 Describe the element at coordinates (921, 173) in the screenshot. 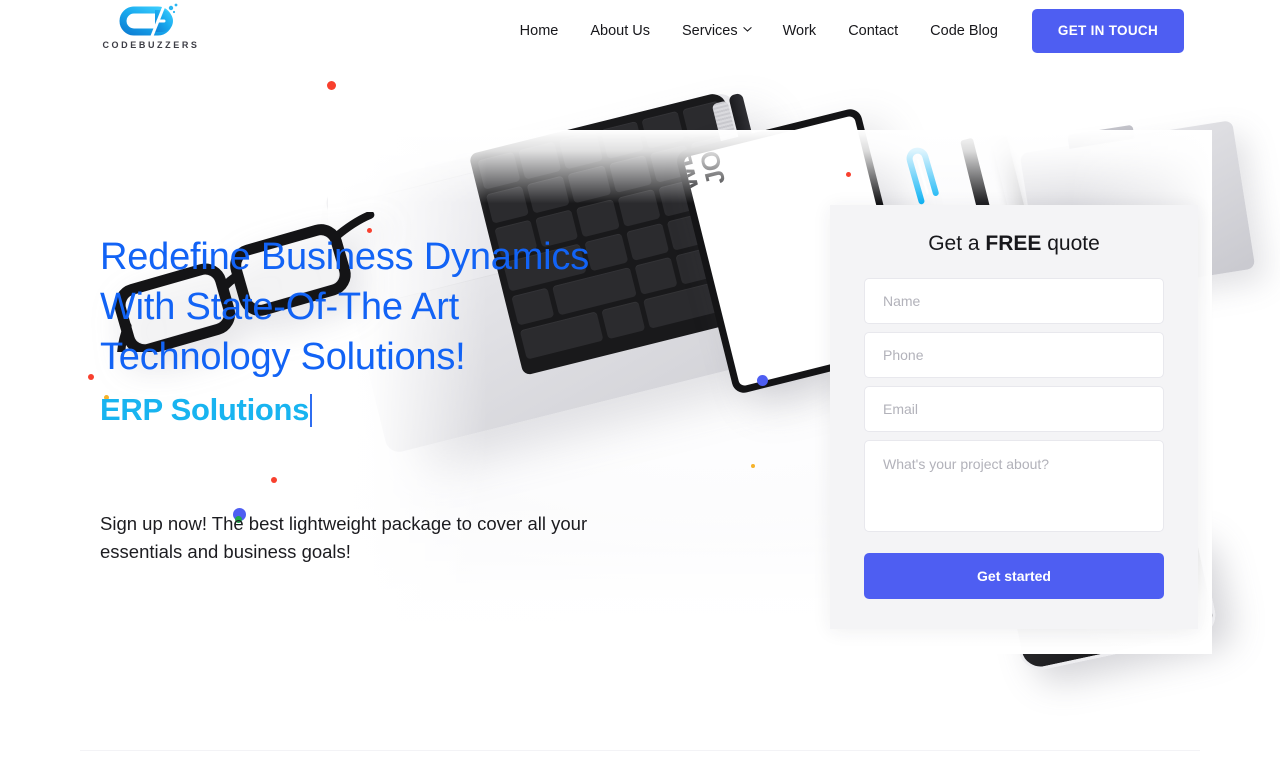

I see `paperclip-icon` at that location.